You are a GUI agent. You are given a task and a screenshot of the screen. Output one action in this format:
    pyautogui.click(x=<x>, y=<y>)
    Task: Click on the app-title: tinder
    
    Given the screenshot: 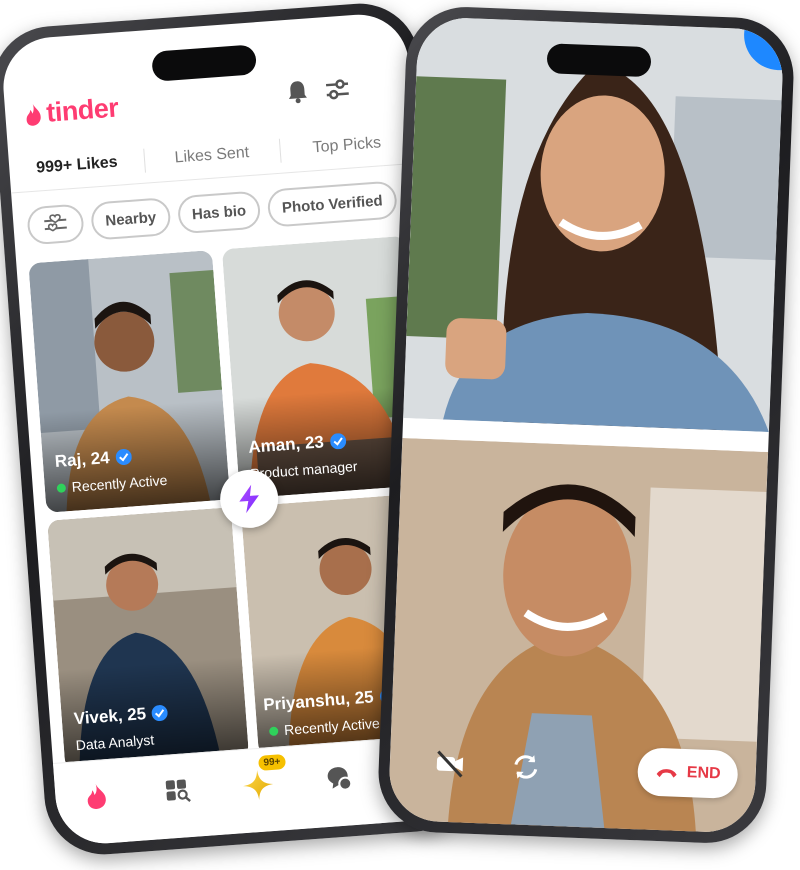 What is the action you would take?
    pyautogui.click(x=82, y=110)
    